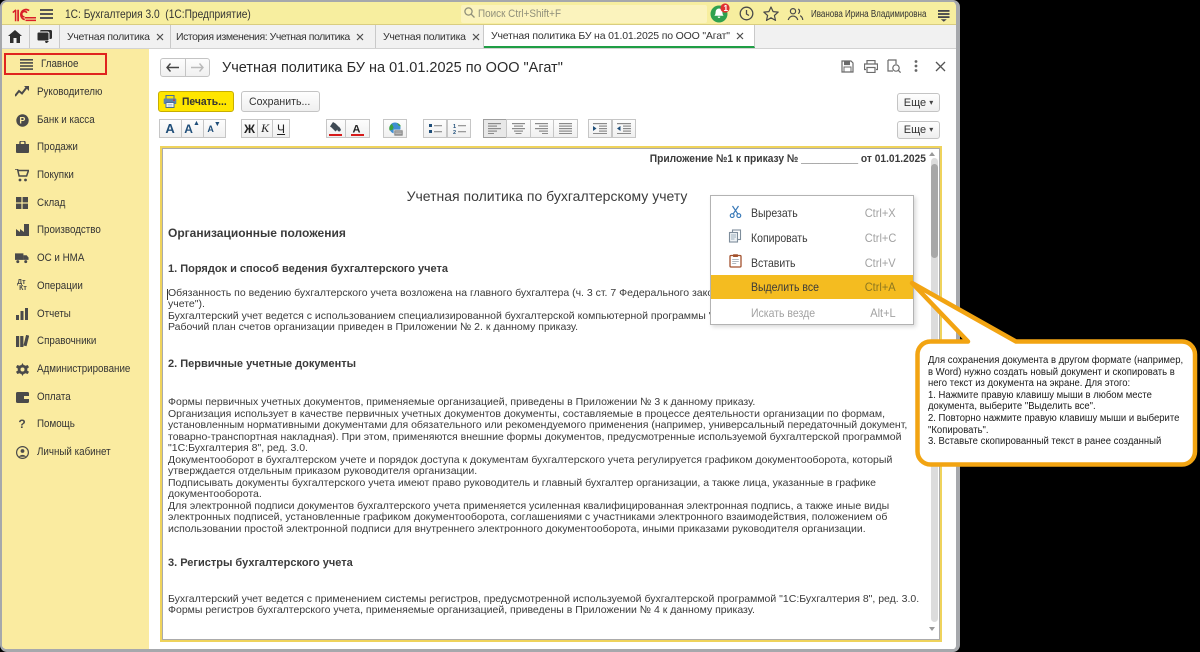 This screenshot has height=652, width=1200. Describe the element at coordinates (454, 132) in the screenshot. I see `svg-text: 2` at that location.